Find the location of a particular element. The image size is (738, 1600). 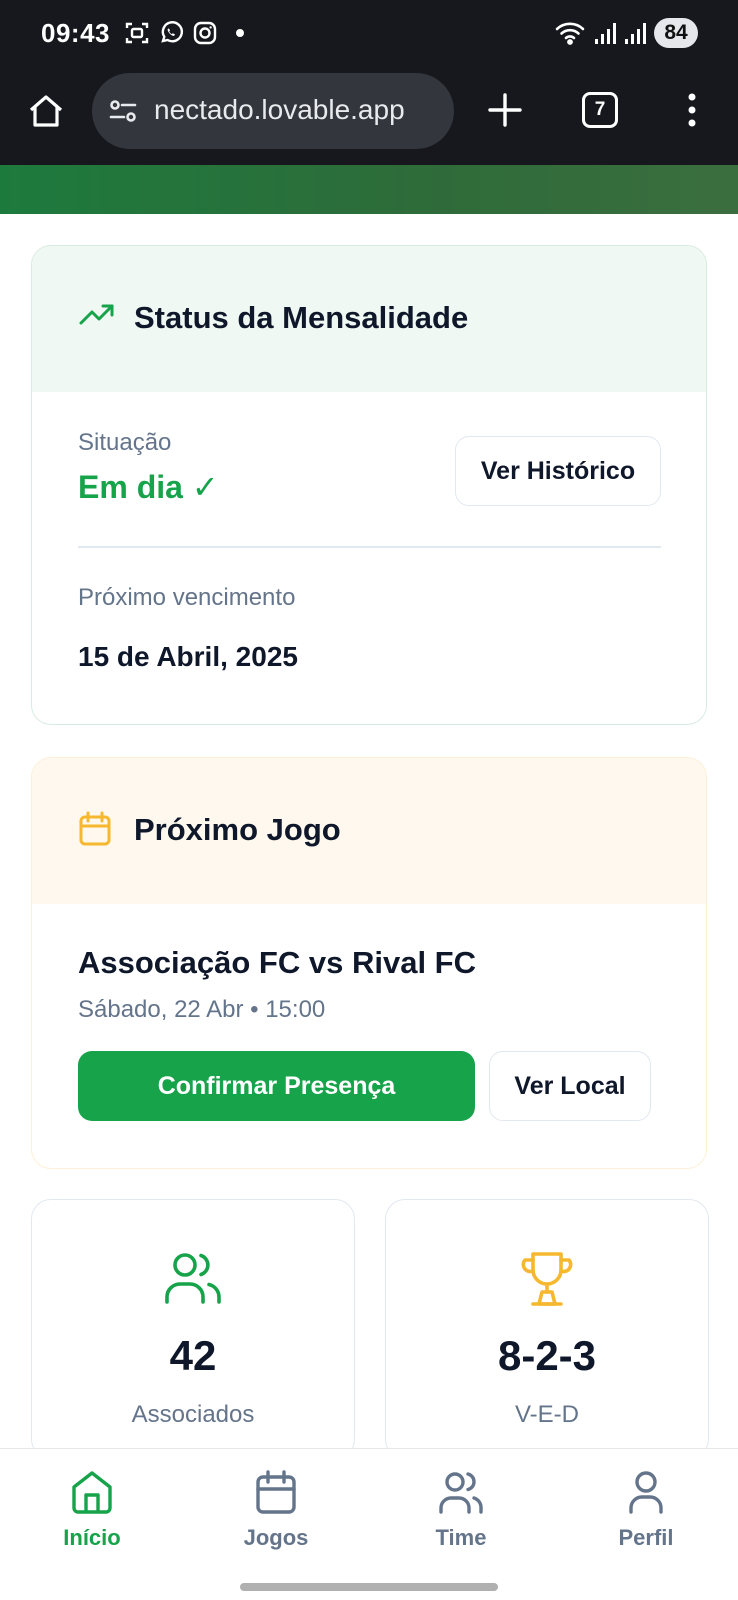

nav-item-jogos: Jogos is located at coordinates (276, 1510).